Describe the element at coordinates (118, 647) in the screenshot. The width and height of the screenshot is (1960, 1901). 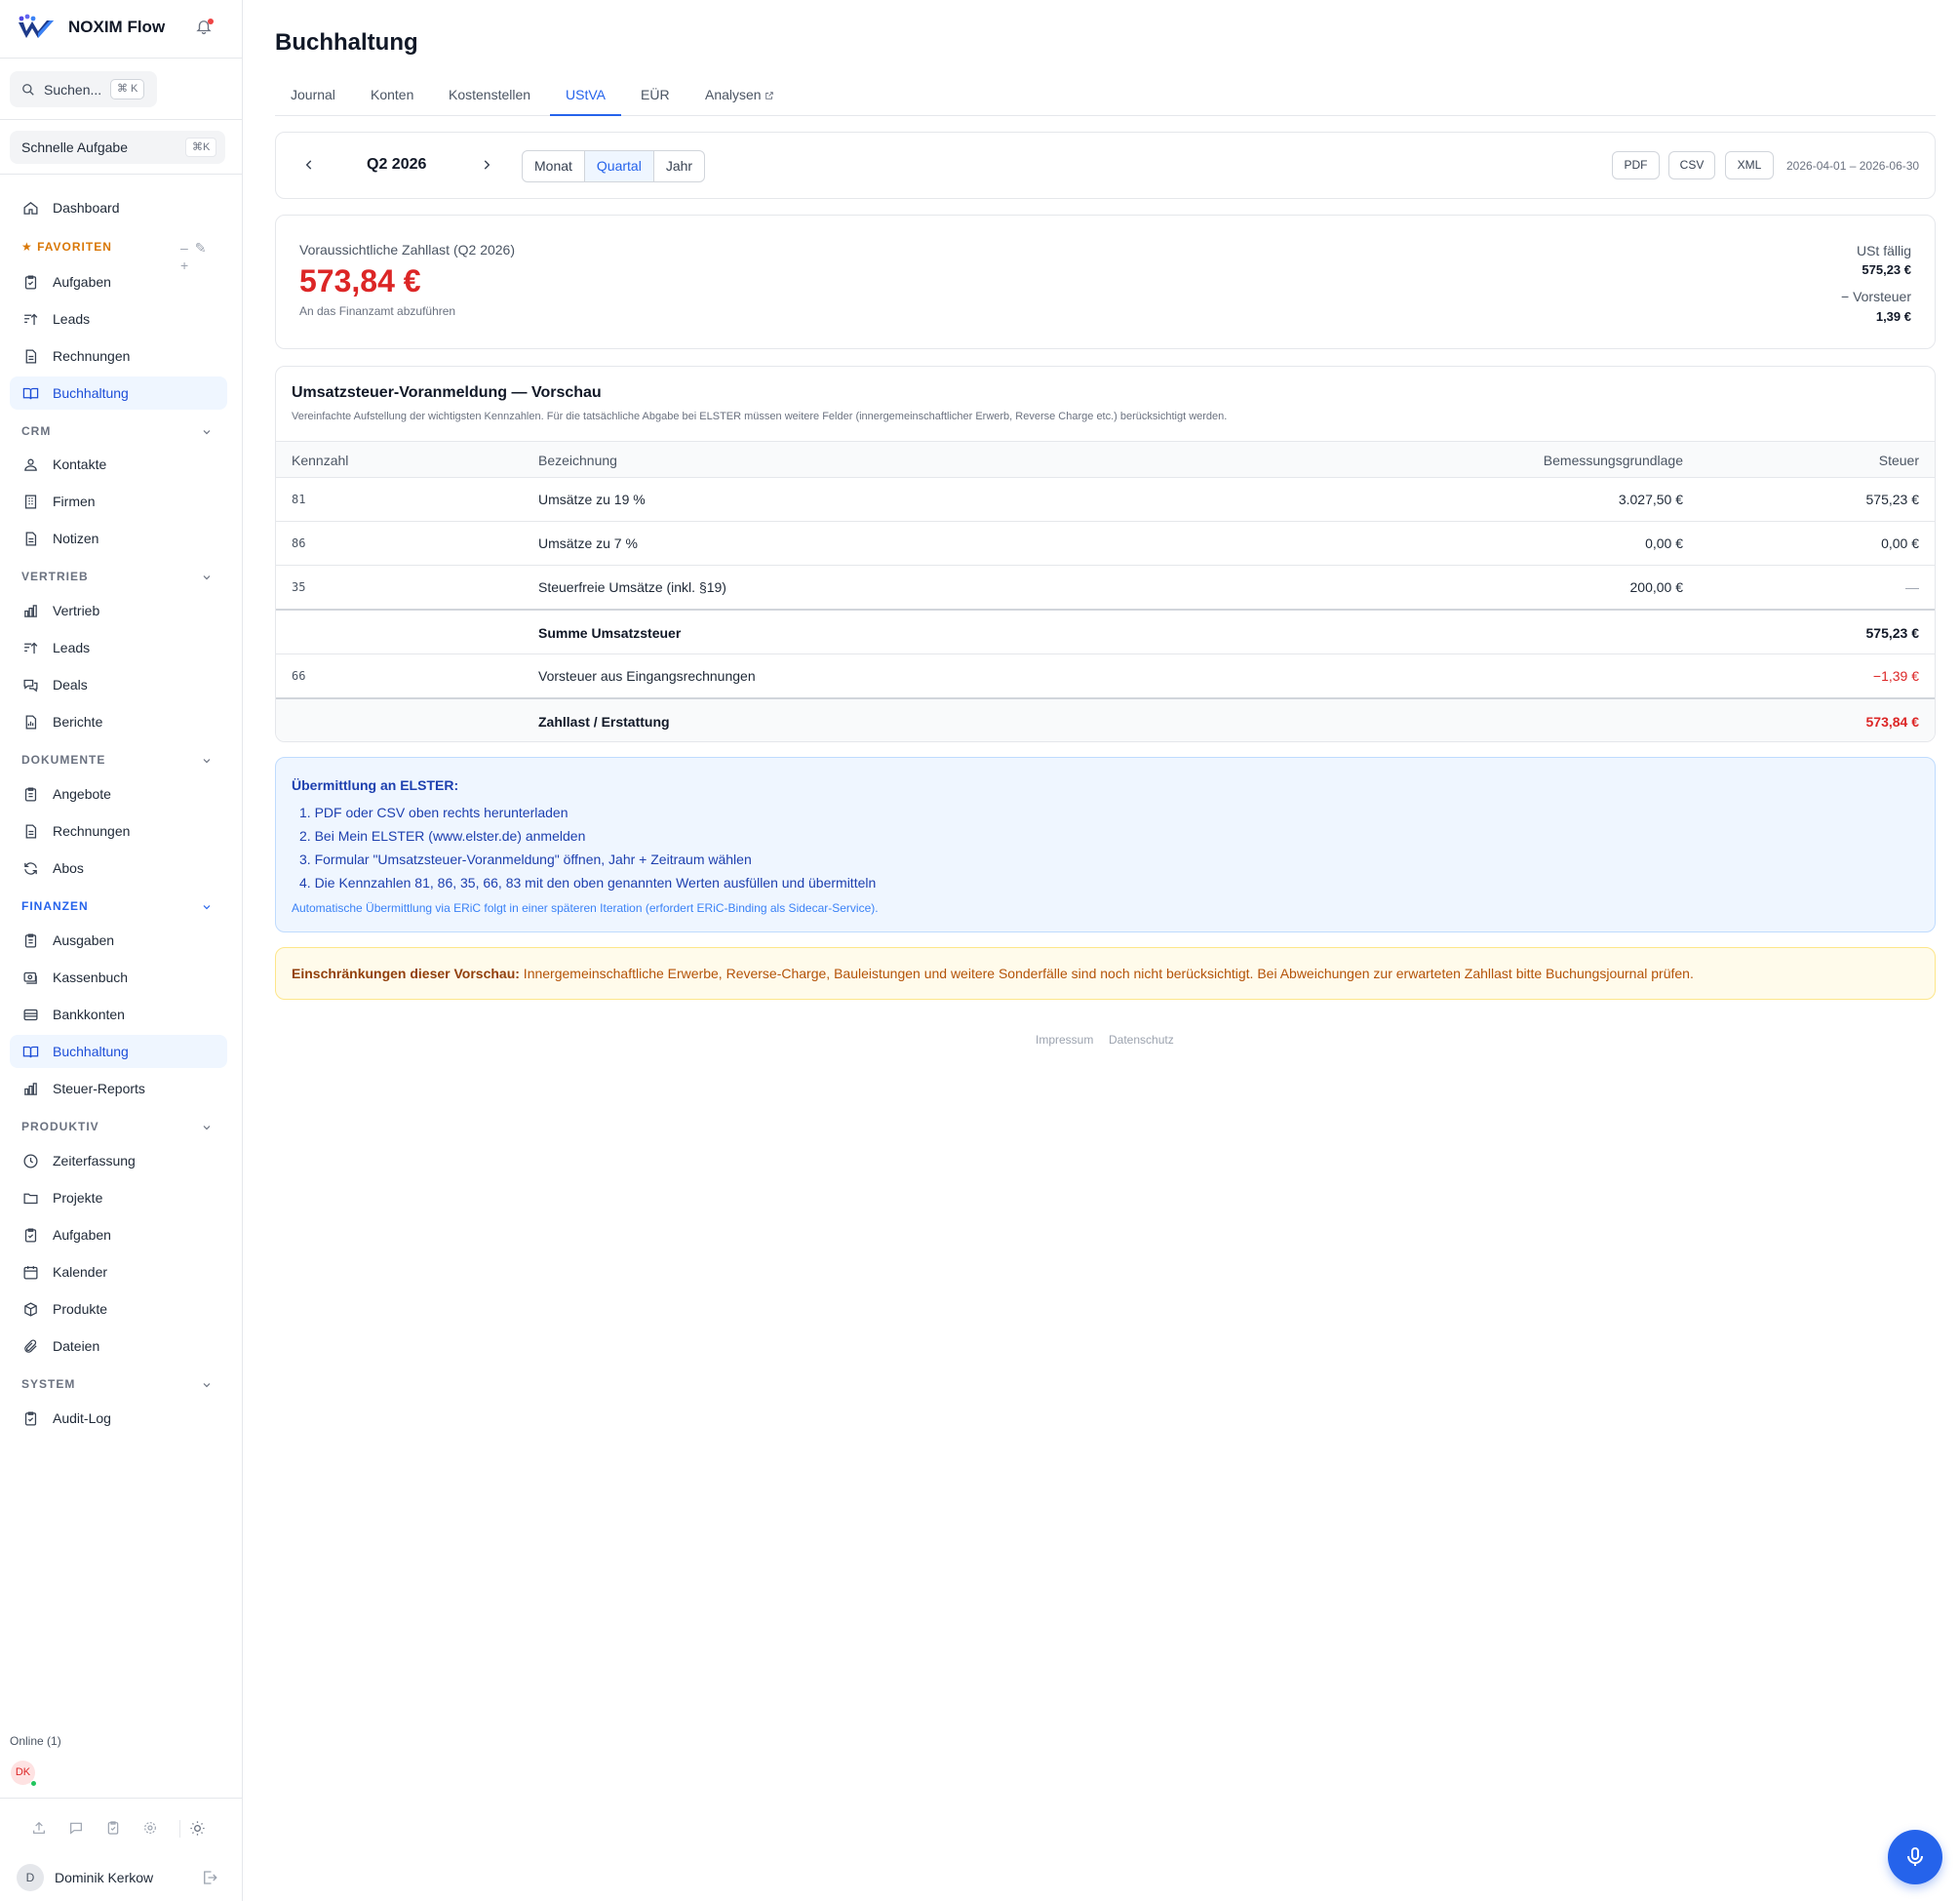
I see `sidebar-item-leads: Leads` at that location.